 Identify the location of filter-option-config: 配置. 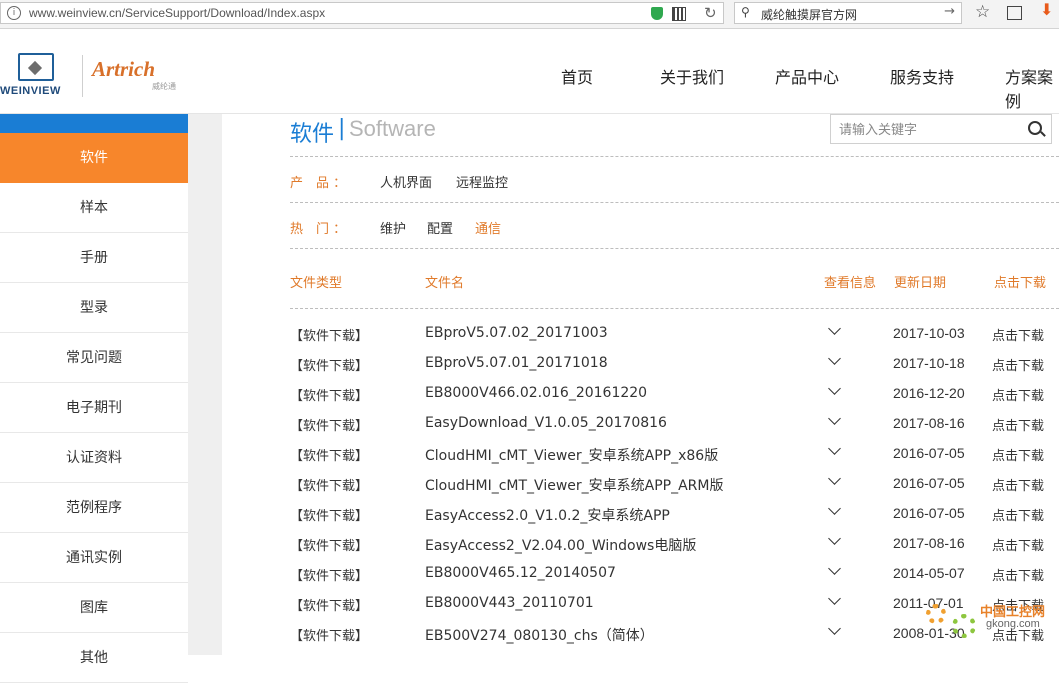
(440, 227).